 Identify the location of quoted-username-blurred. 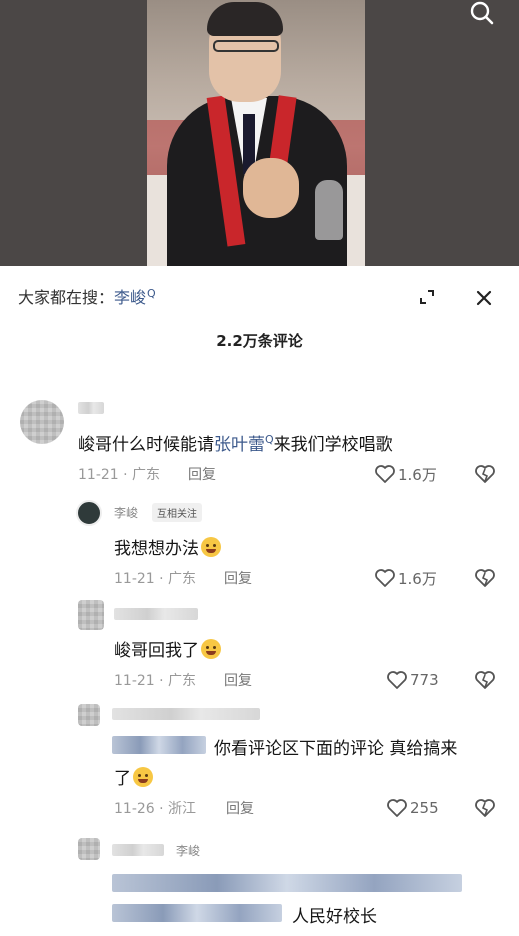
(159, 745).